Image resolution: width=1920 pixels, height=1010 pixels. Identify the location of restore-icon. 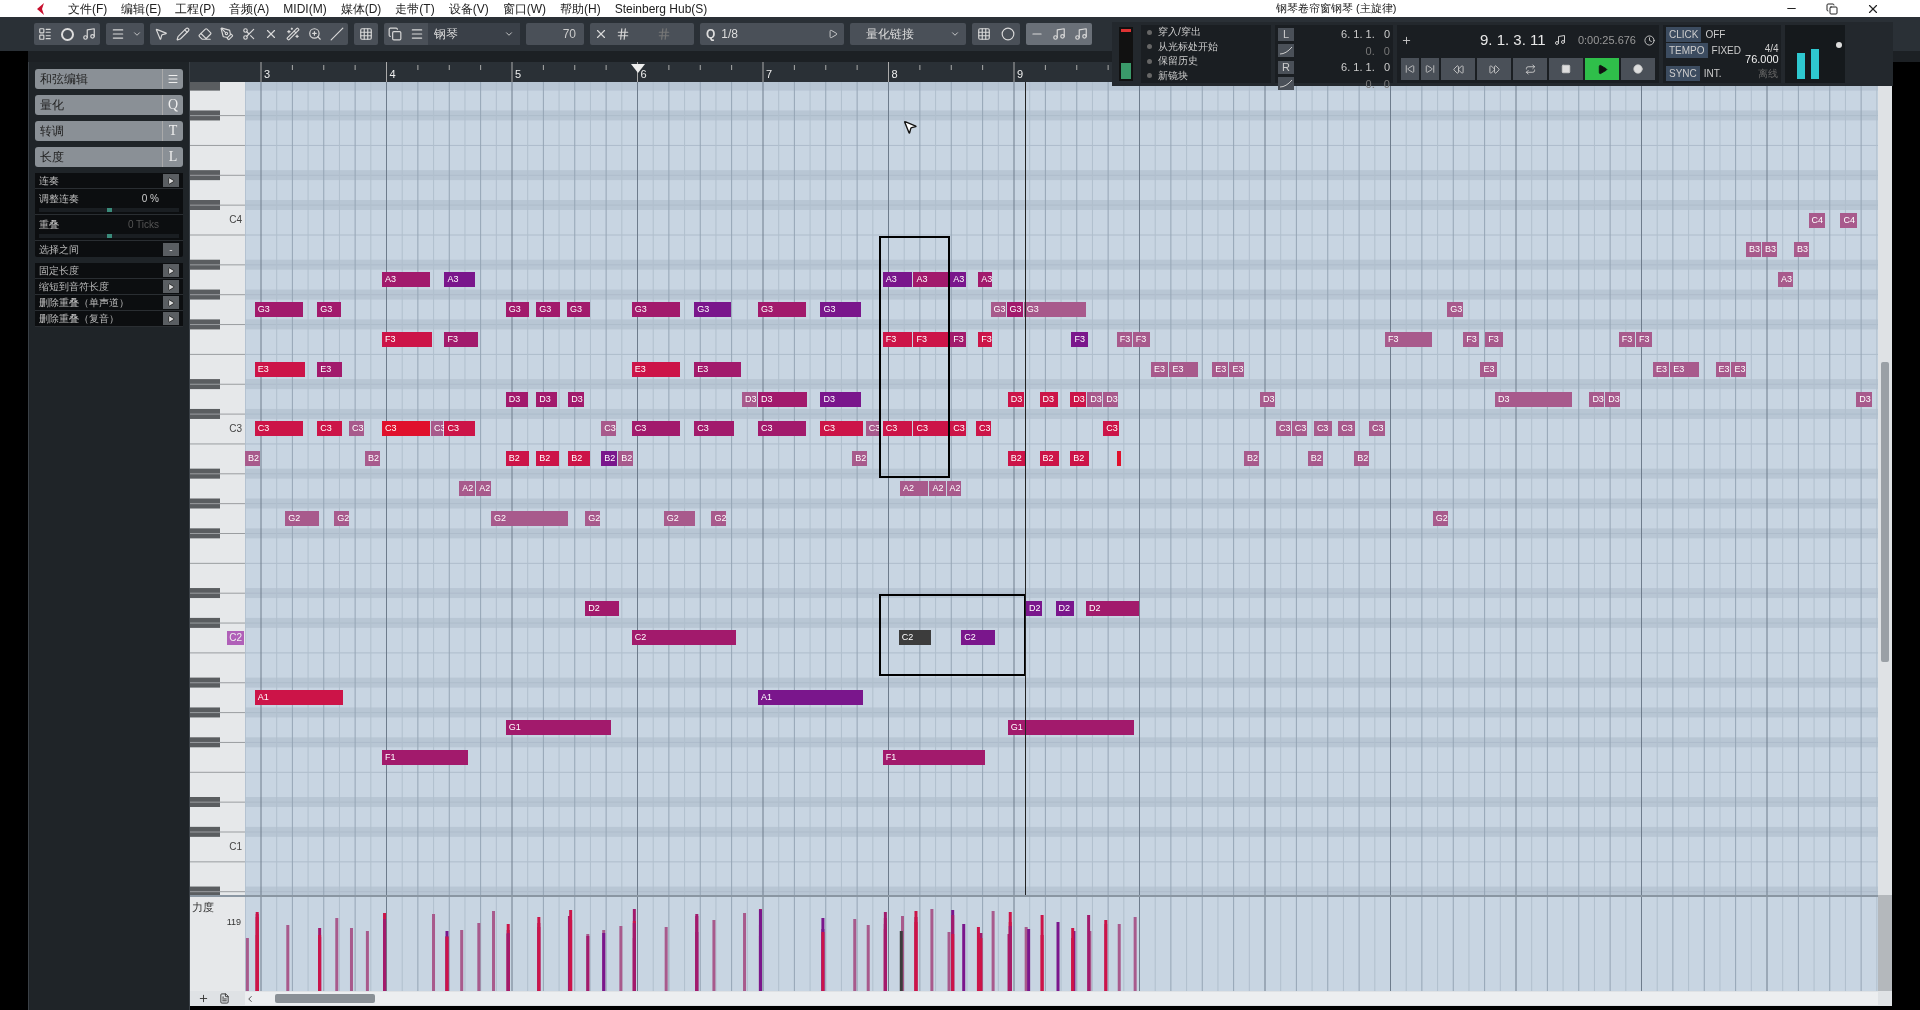
(1832, 8).